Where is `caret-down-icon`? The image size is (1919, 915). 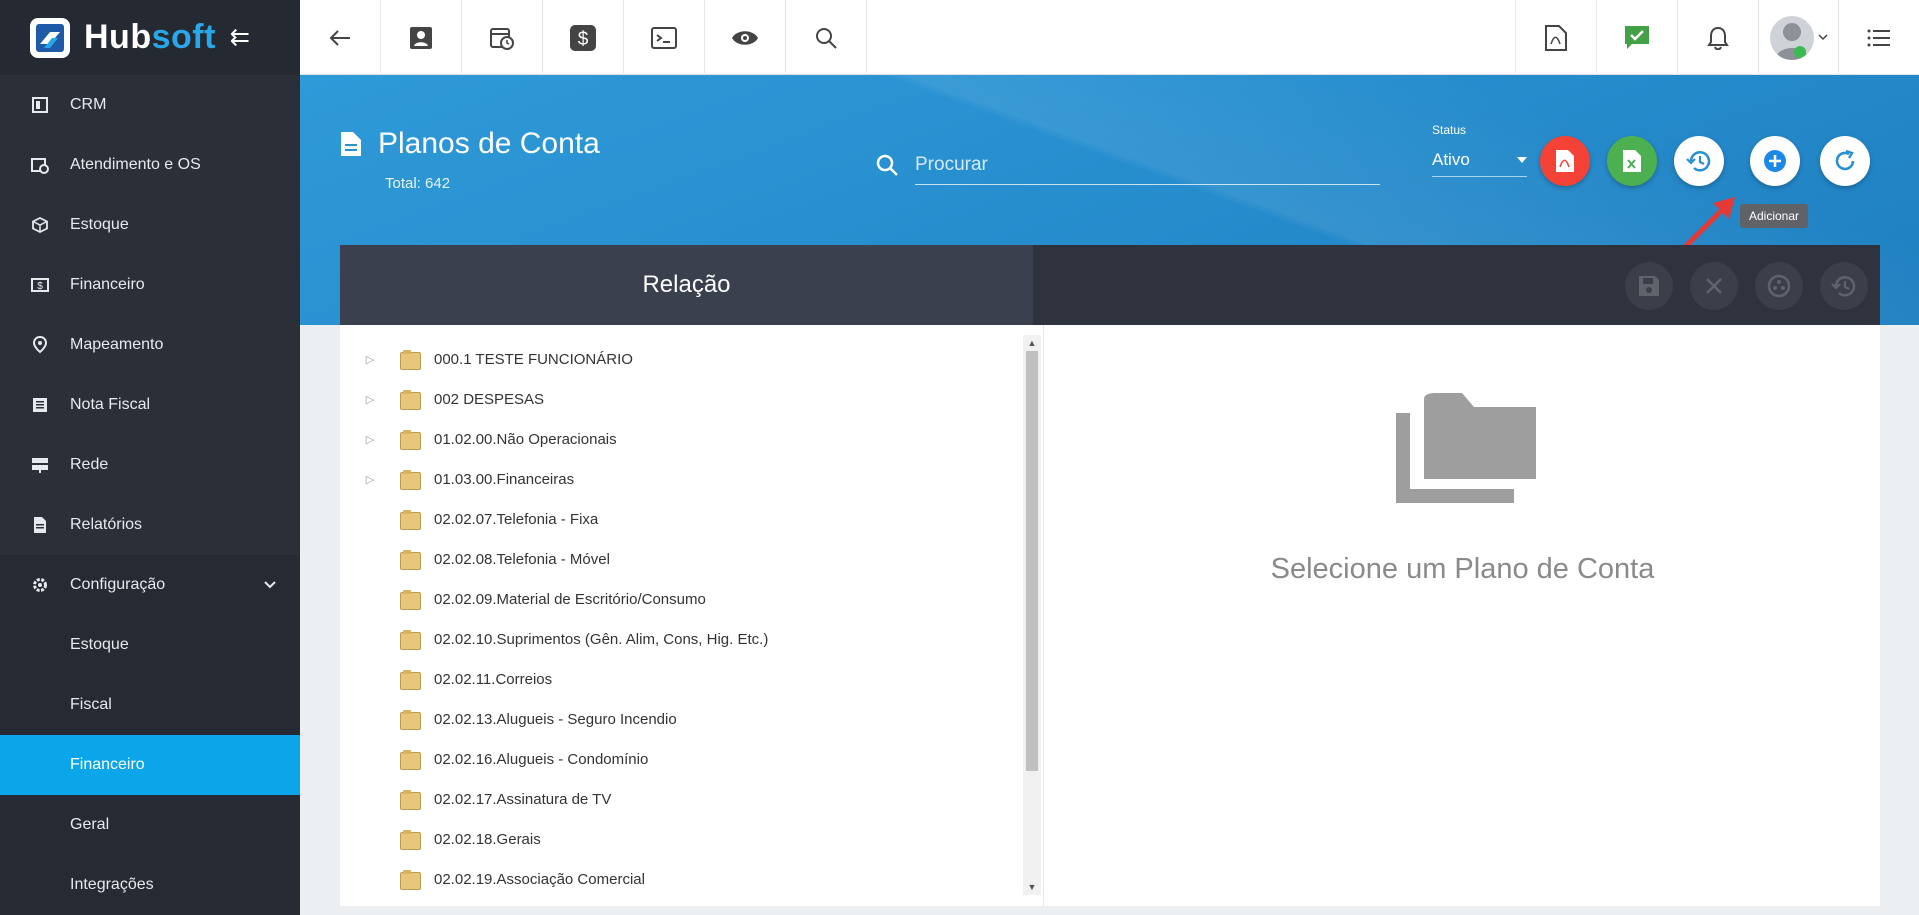
caret-down-icon is located at coordinates (1522, 159).